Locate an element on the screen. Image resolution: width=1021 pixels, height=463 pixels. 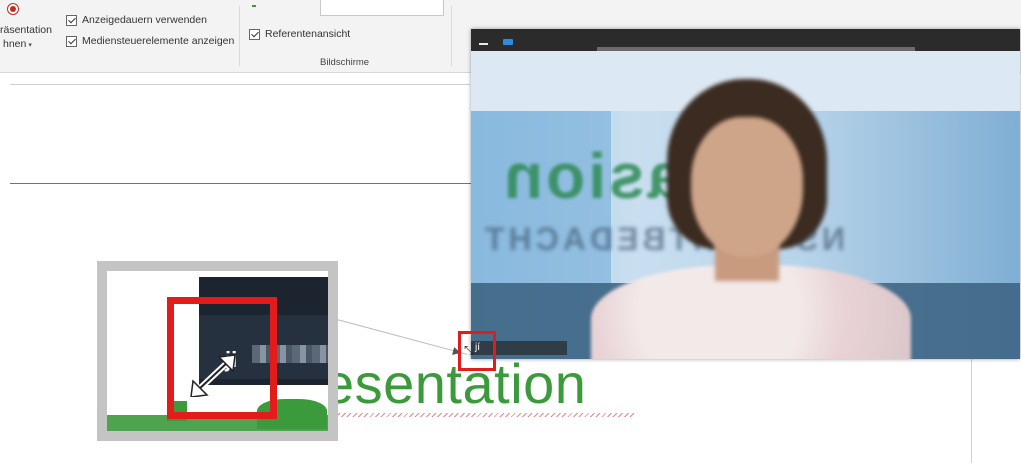
record-presentation-label: räsentation is located at coordinates (26, 30).